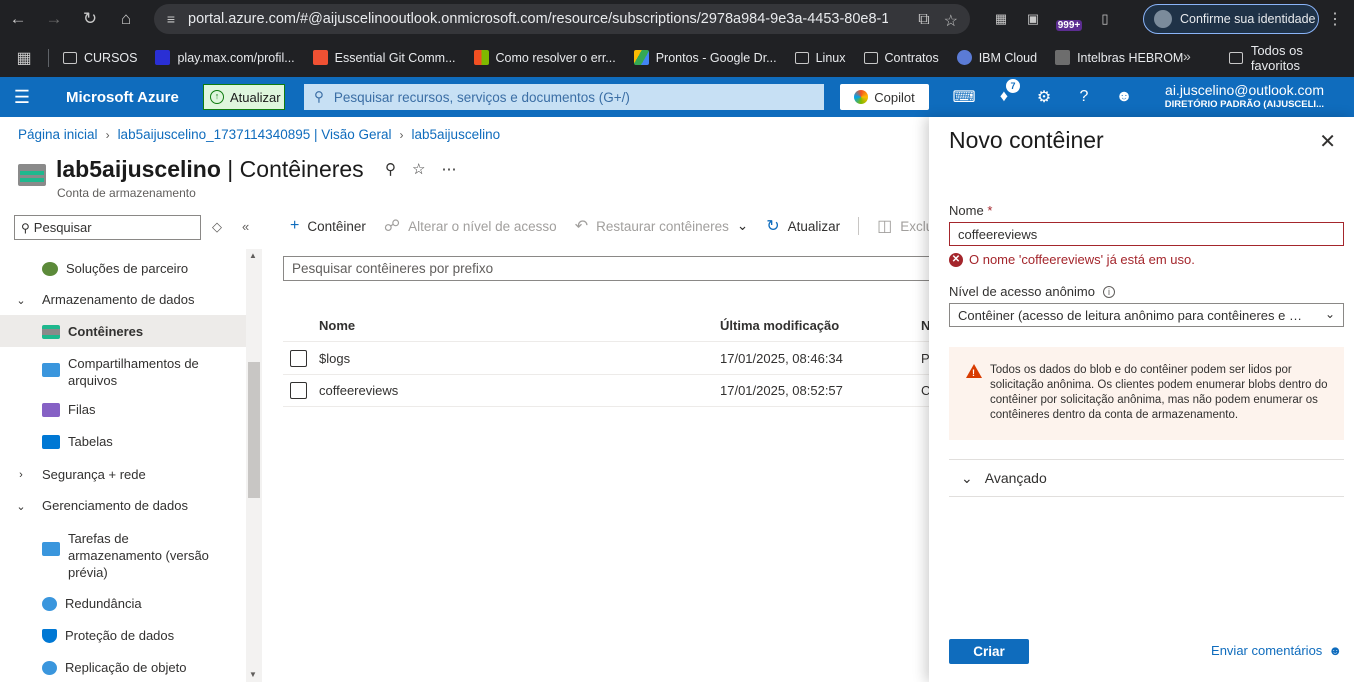 The image size is (1354, 682). I want to click on close-icon: ✕, so click(1327, 141).